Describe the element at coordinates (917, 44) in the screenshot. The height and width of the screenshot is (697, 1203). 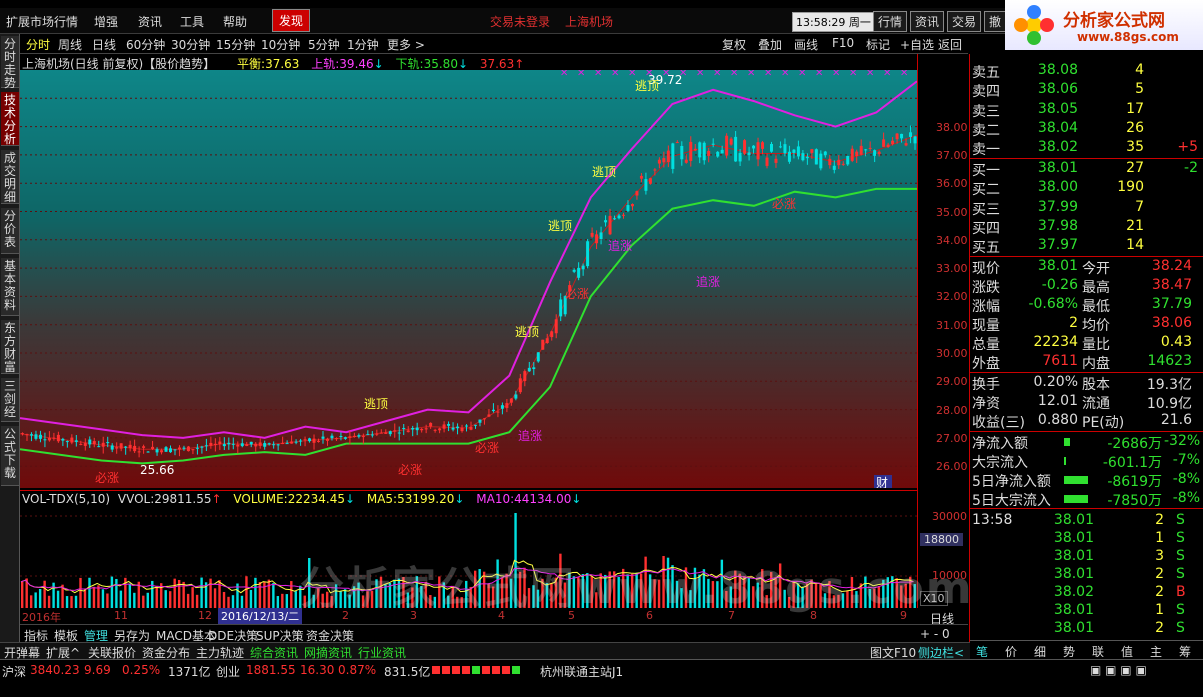
I see `tool-add-favorite: +自选` at that location.